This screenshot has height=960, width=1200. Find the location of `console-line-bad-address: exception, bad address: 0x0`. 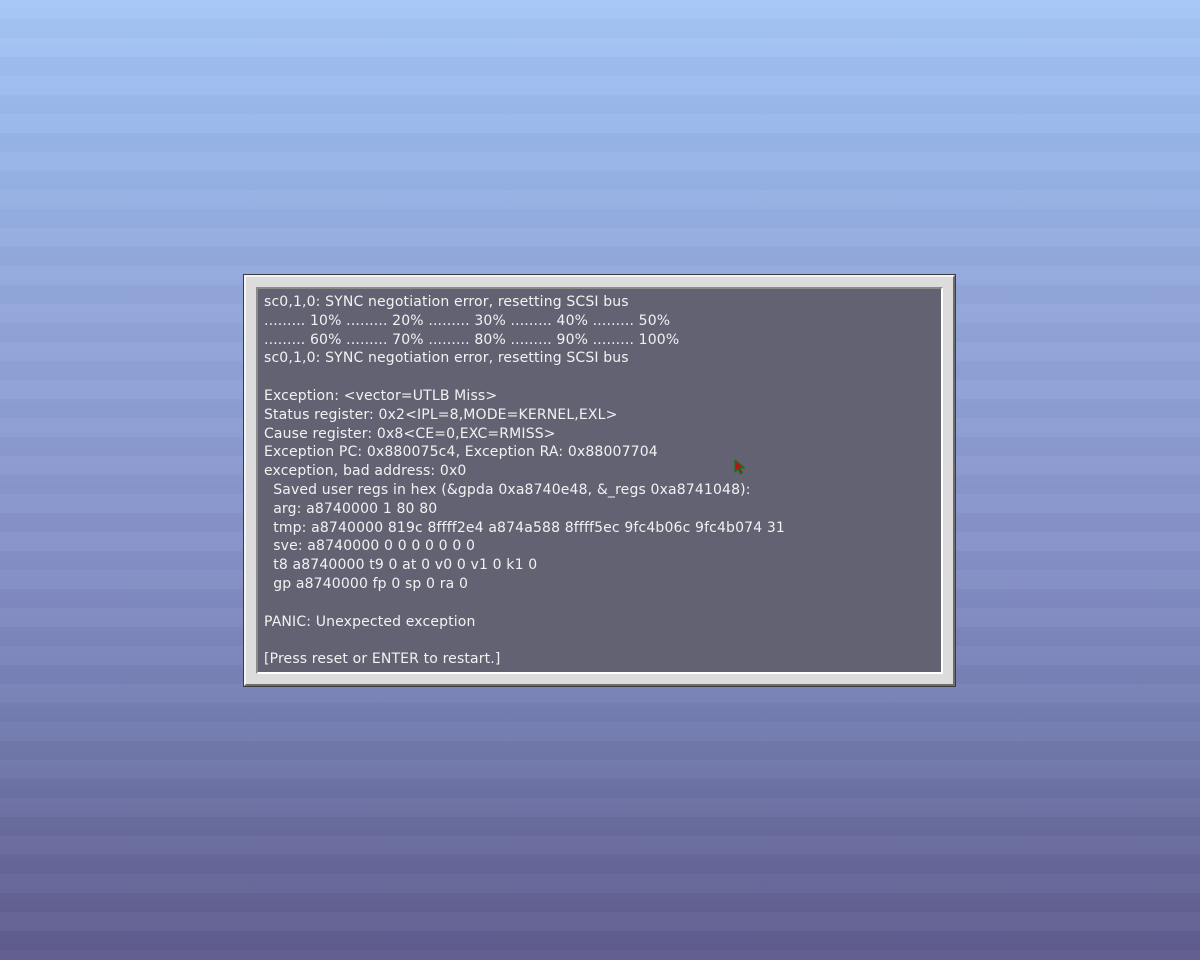

console-line-bad-address: exception, bad address: 0x0 is located at coordinates (365, 471).